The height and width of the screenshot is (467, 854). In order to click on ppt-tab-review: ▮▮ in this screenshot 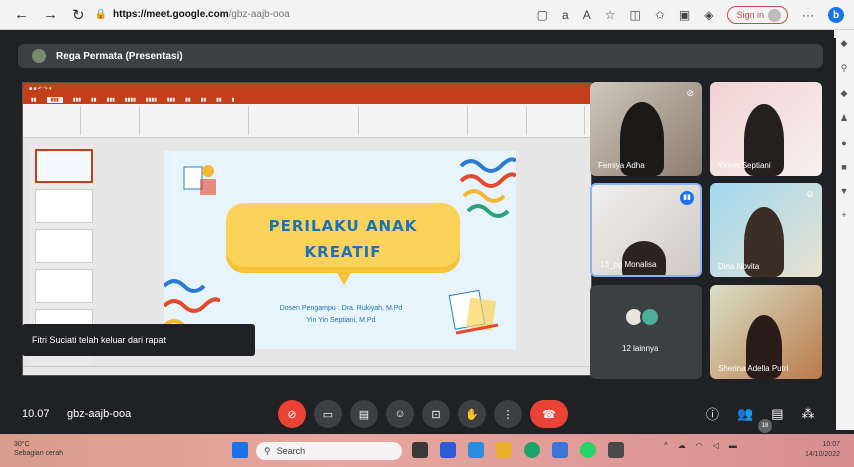, I will do `click(204, 100)`.